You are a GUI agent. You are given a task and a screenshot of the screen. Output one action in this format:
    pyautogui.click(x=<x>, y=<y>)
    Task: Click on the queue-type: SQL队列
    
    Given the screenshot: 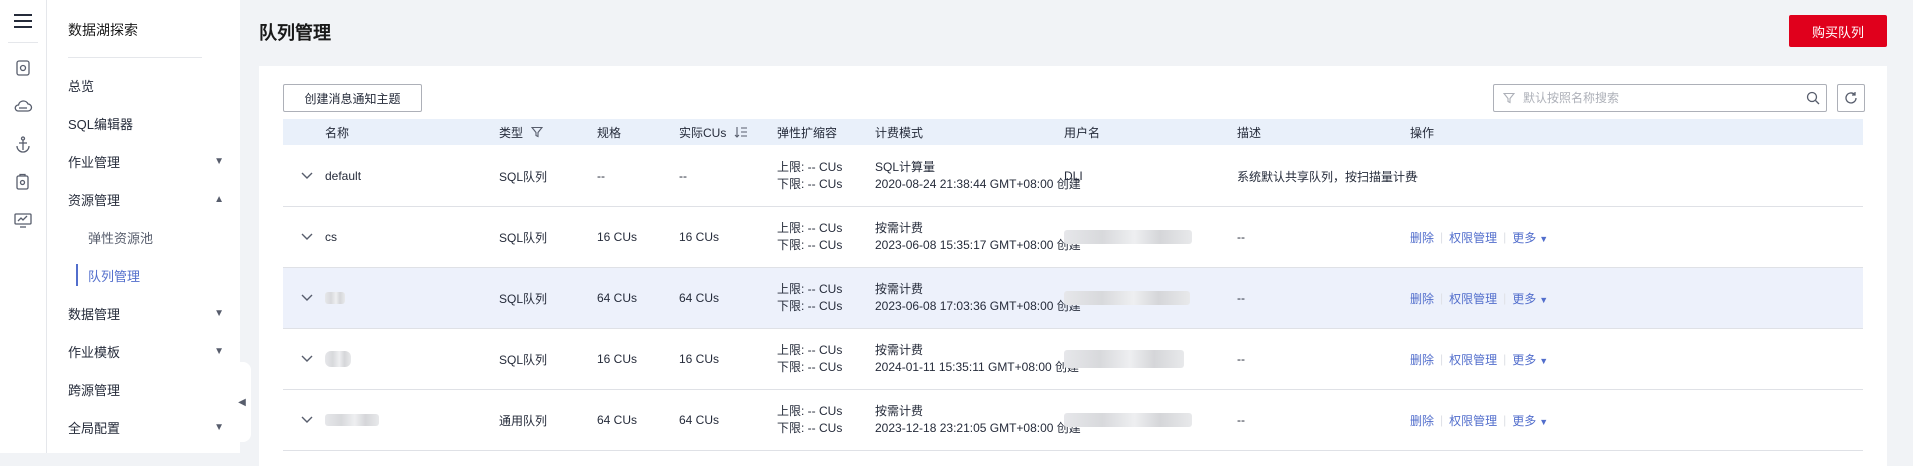 What is the action you would take?
    pyautogui.click(x=523, y=359)
    